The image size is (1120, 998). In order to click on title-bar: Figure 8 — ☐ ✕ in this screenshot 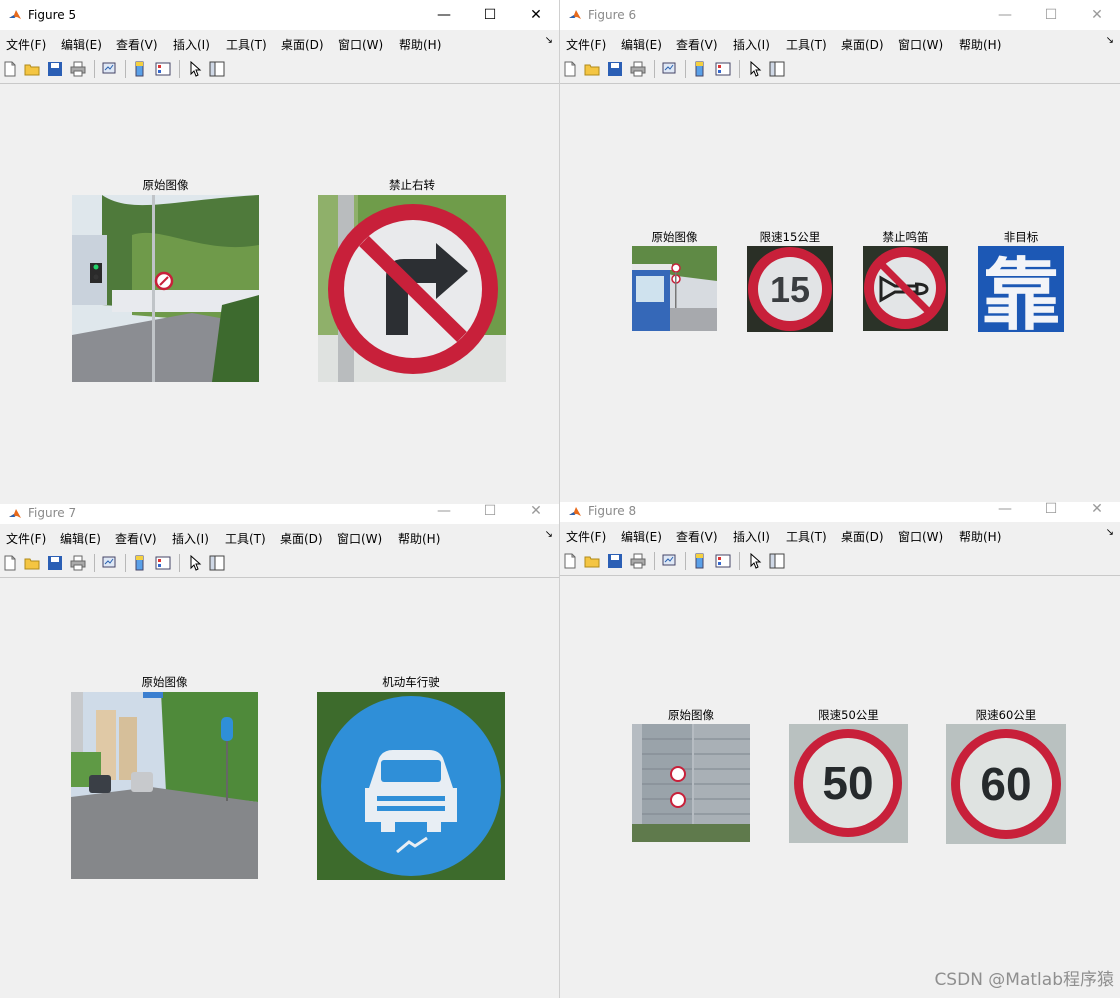, I will do `click(840, 512)`.